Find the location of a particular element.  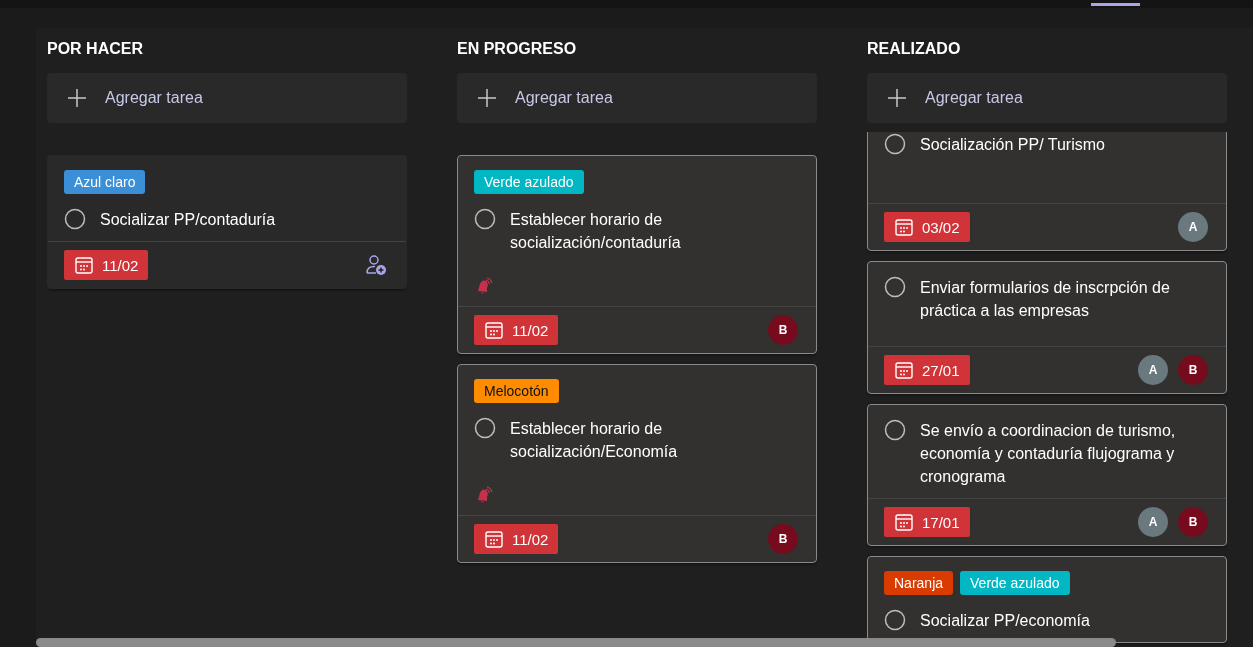

task-title: Enviar formularios de inscrpción de práctica a las empresas is located at coordinates (1045, 299).